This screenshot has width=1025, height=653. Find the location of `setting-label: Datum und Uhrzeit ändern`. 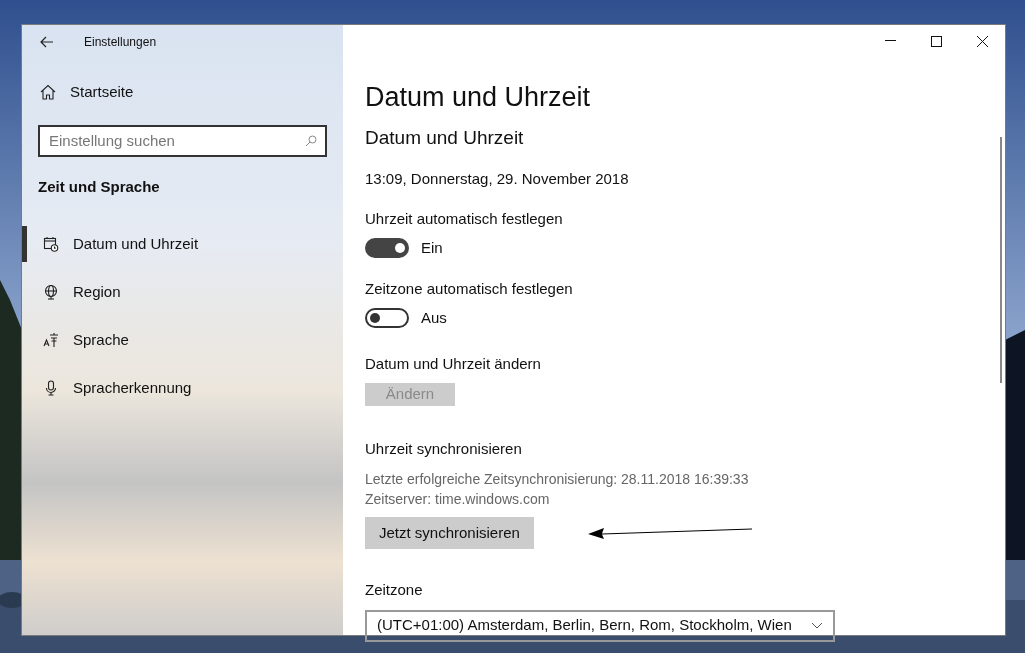

setting-label: Datum und Uhrzeit ändern is located at coordinates (453, 363).